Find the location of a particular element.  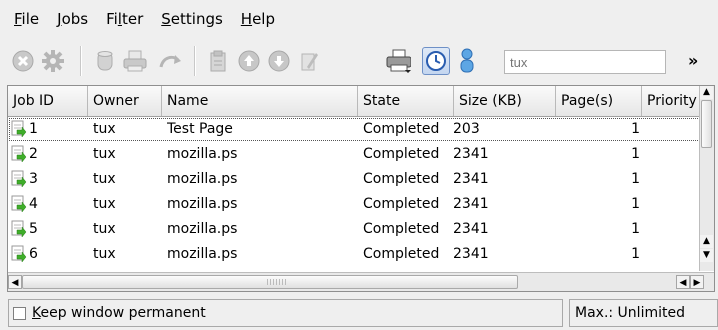

job-id-text: 5 is located at coordinates (33, 229).